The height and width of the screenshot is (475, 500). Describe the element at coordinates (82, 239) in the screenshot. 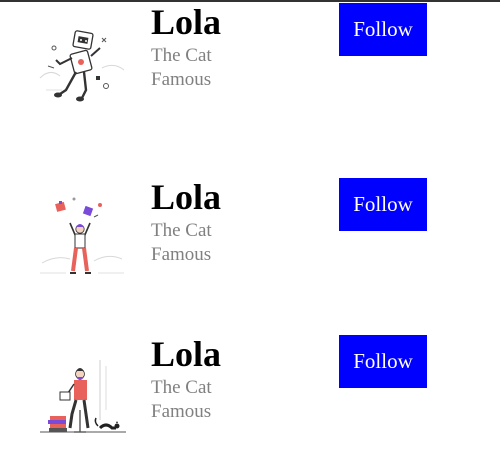

I see `juggling-person-illustration` at that location.